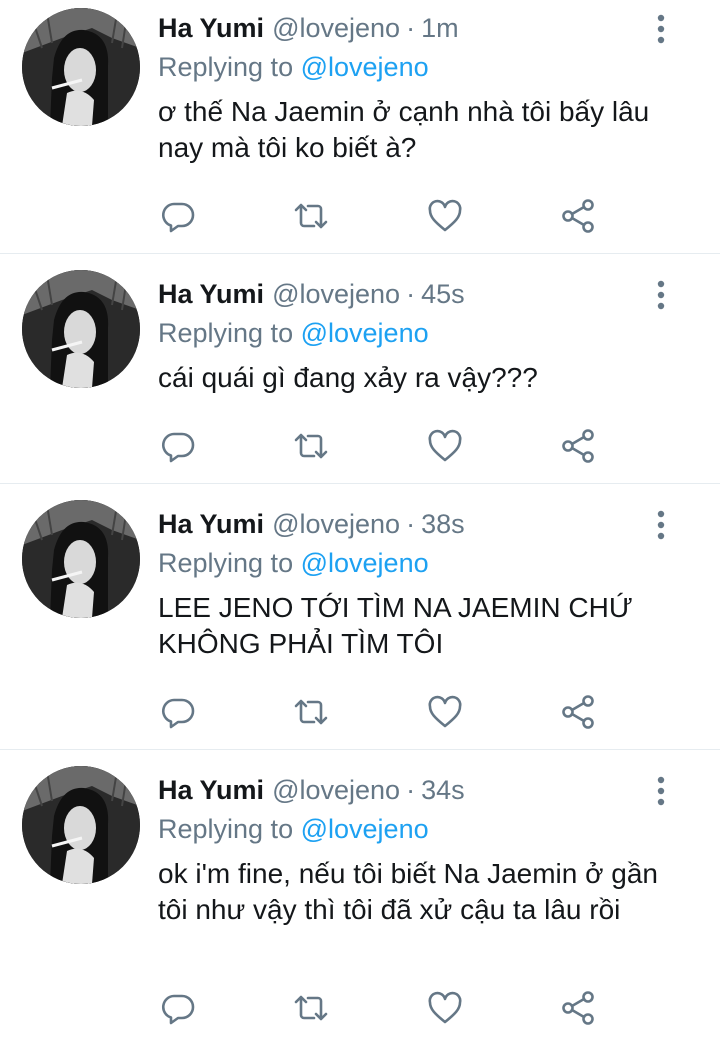 This screenshot has height=1042, width=720. I want to click on tweet-header: Ha Yumi @lovejeno · 38s, so click(427, 524).